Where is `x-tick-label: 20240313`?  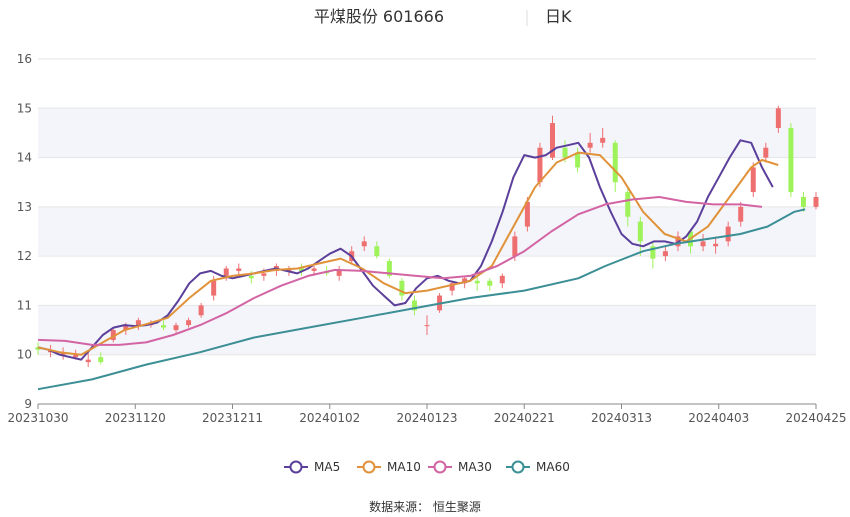
x-tick-label: 20240313 is located at coordinates (621, 418).